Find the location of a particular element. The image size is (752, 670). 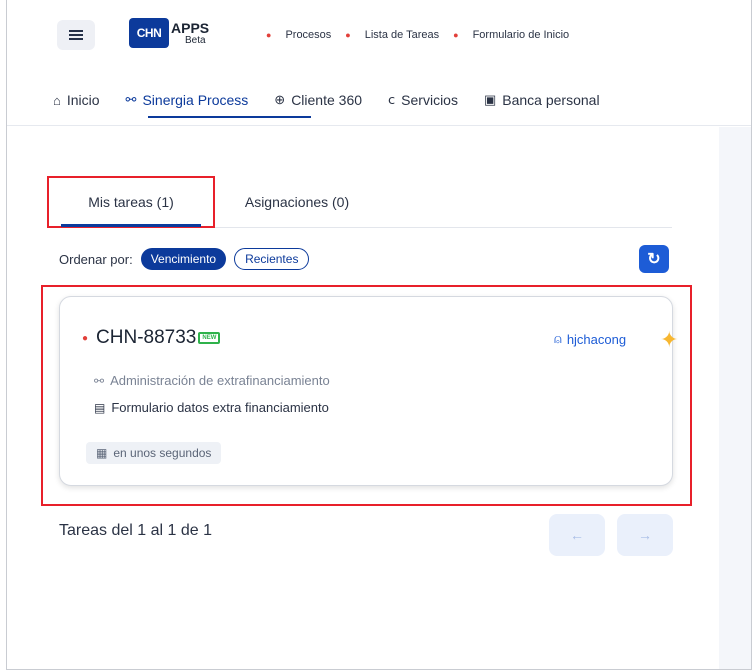

refresh-icon: ↻ is located at coordinates (654, 259).